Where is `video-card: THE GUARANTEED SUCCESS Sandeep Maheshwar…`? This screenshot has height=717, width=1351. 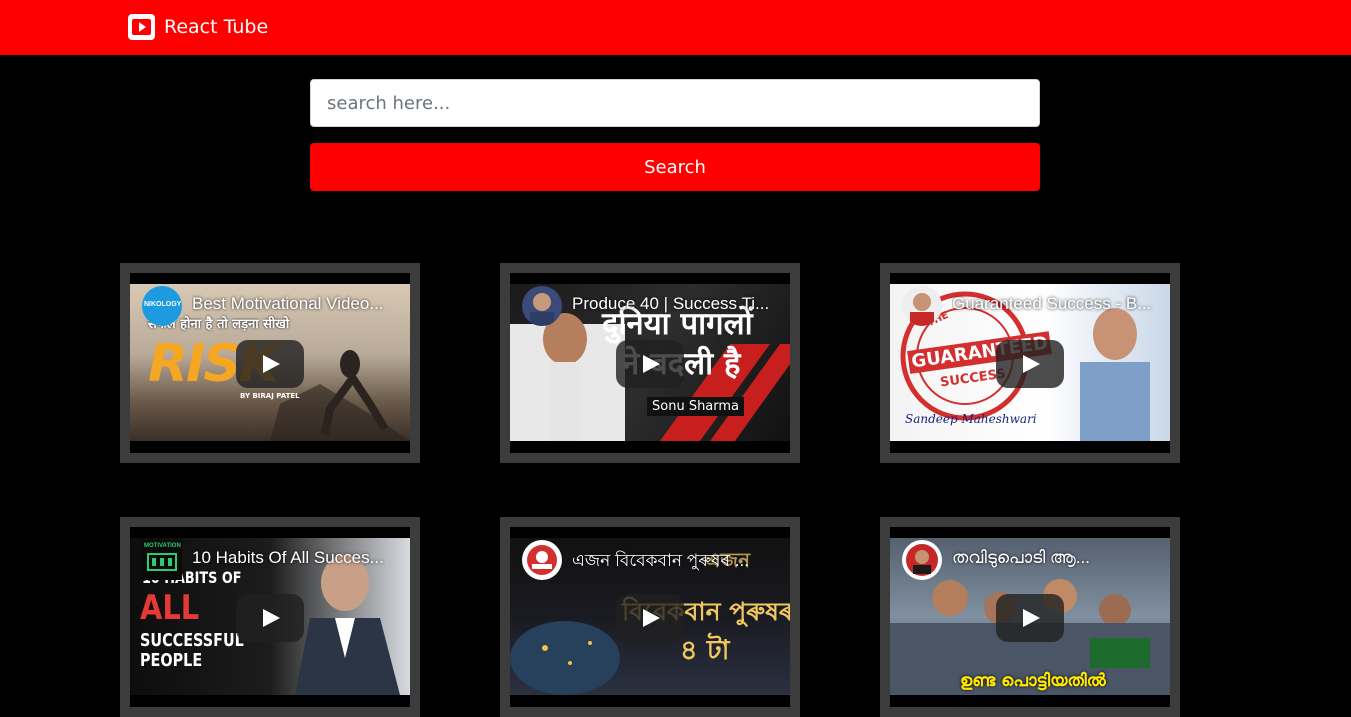 video-card: THE GUARANTEED SUCCESS Sandeep Maheshwar… is located at coordinates (1030, 363).